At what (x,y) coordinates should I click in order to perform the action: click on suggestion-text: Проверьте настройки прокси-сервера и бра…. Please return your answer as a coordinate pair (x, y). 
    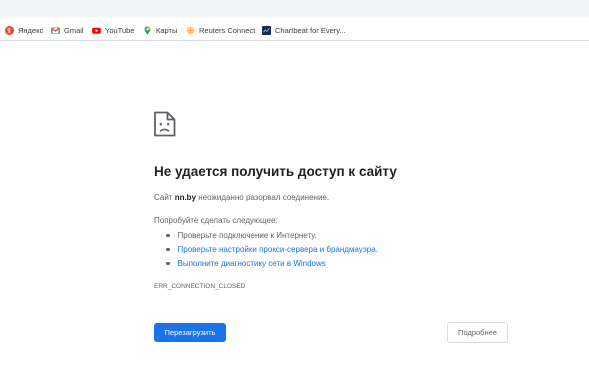
    Looking at the image, I should click on (278, 249).